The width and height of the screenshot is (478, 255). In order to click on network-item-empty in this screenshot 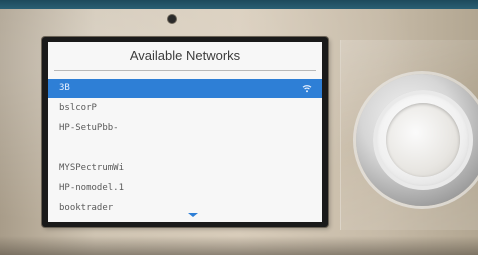, I will do `click(185, 148)`.